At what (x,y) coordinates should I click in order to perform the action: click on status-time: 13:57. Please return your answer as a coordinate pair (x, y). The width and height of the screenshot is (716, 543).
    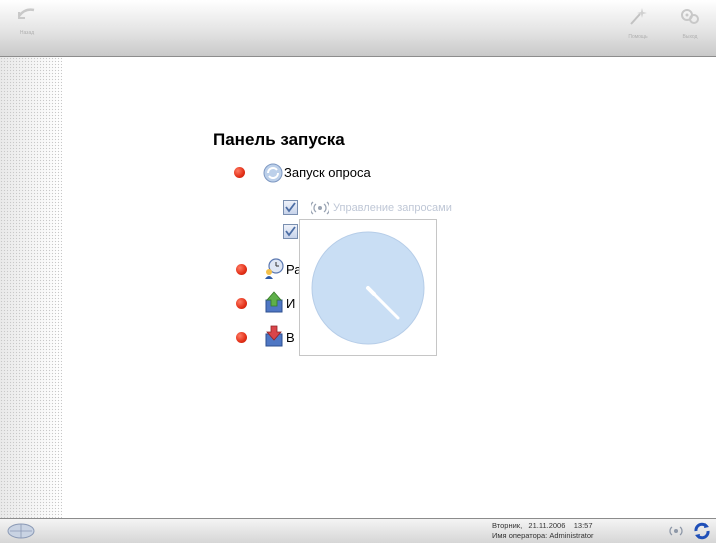
    Looking at the image, I should click on (583, 525).